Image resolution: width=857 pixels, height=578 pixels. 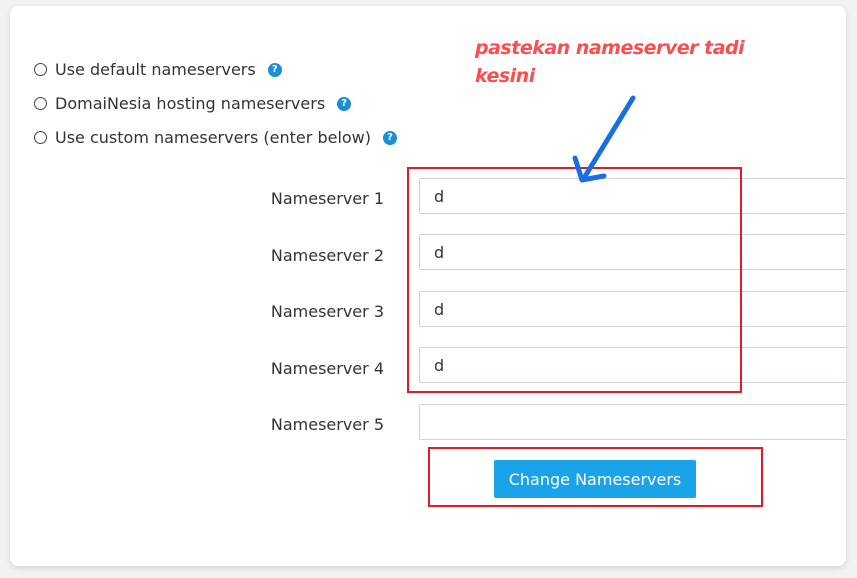 I want to click on option-hosting-nameservers: DomaiNesia hosting nameservers ?, so click(x=193, y=103).